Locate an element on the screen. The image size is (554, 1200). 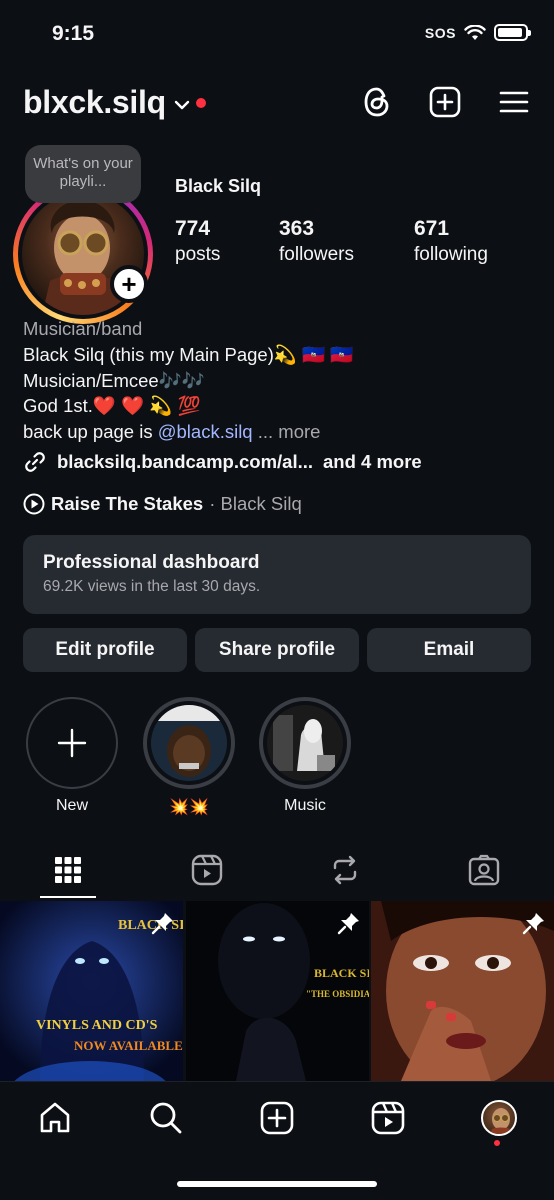
profile-avatar is located at coordinates (83, 254).